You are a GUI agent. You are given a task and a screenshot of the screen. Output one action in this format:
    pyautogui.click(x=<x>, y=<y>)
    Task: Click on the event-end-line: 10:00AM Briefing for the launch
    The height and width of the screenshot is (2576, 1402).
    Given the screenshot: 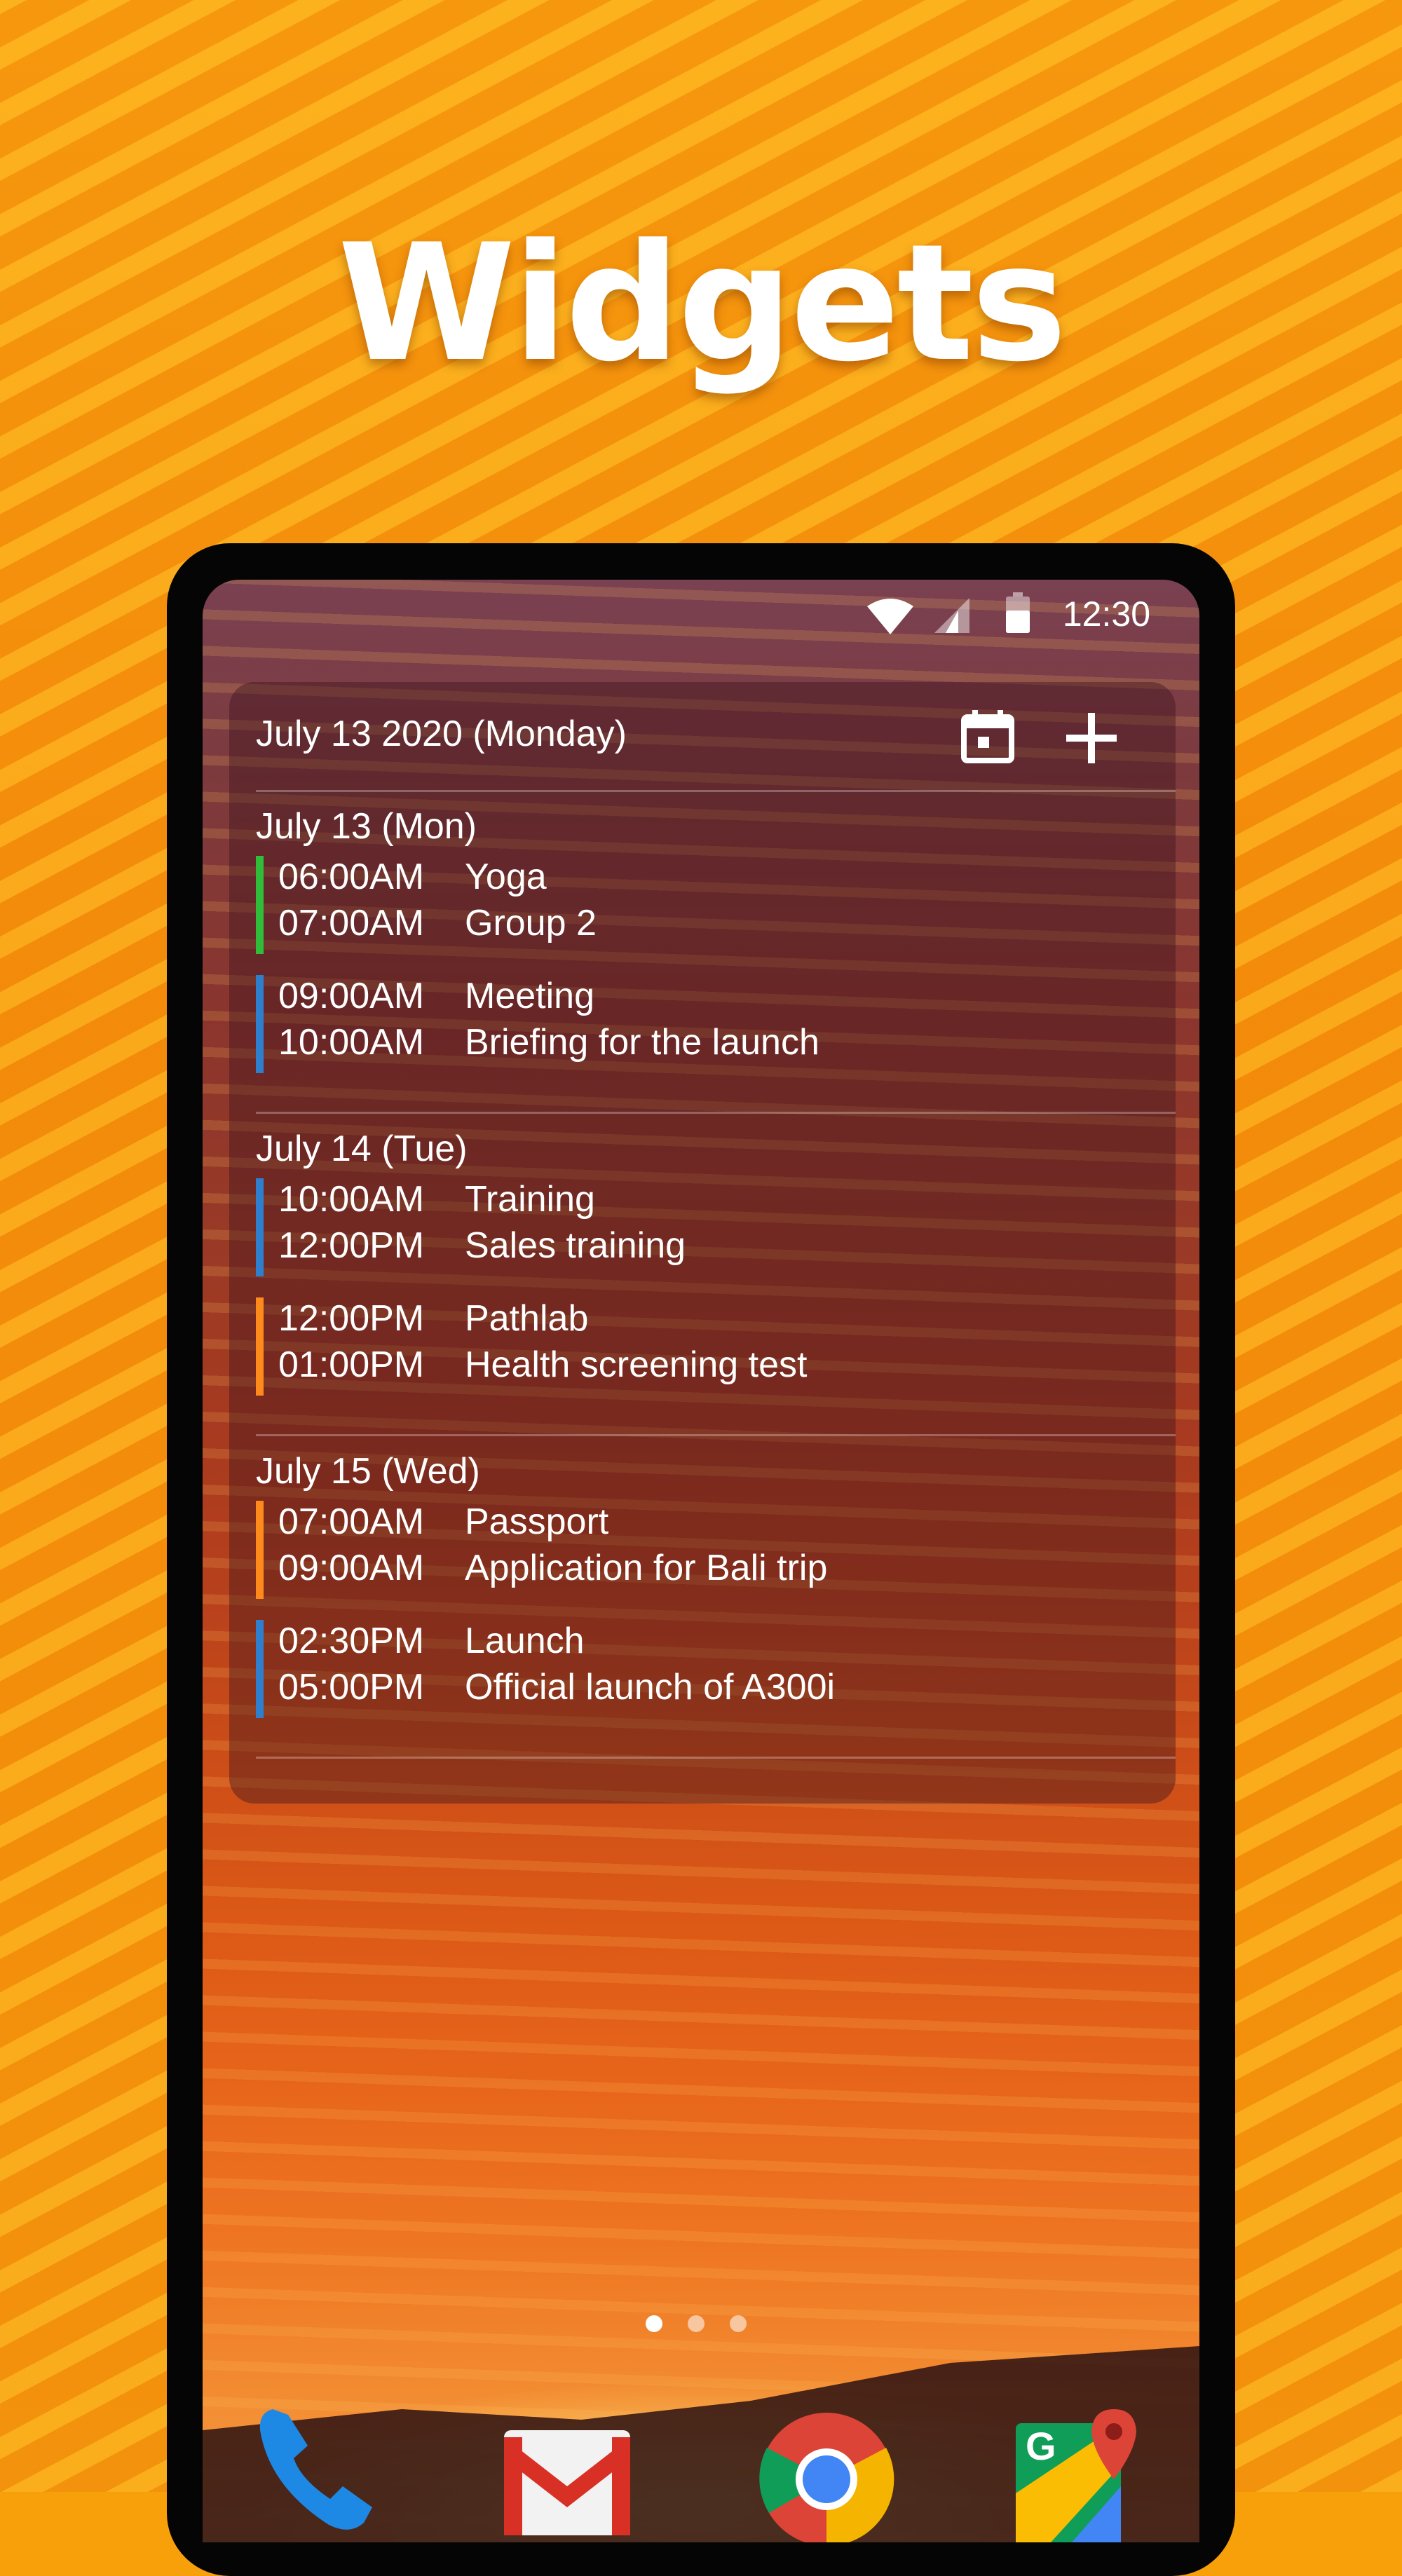 What is the action you would take?
    pyautogui.click(x=548, y=1042)
    